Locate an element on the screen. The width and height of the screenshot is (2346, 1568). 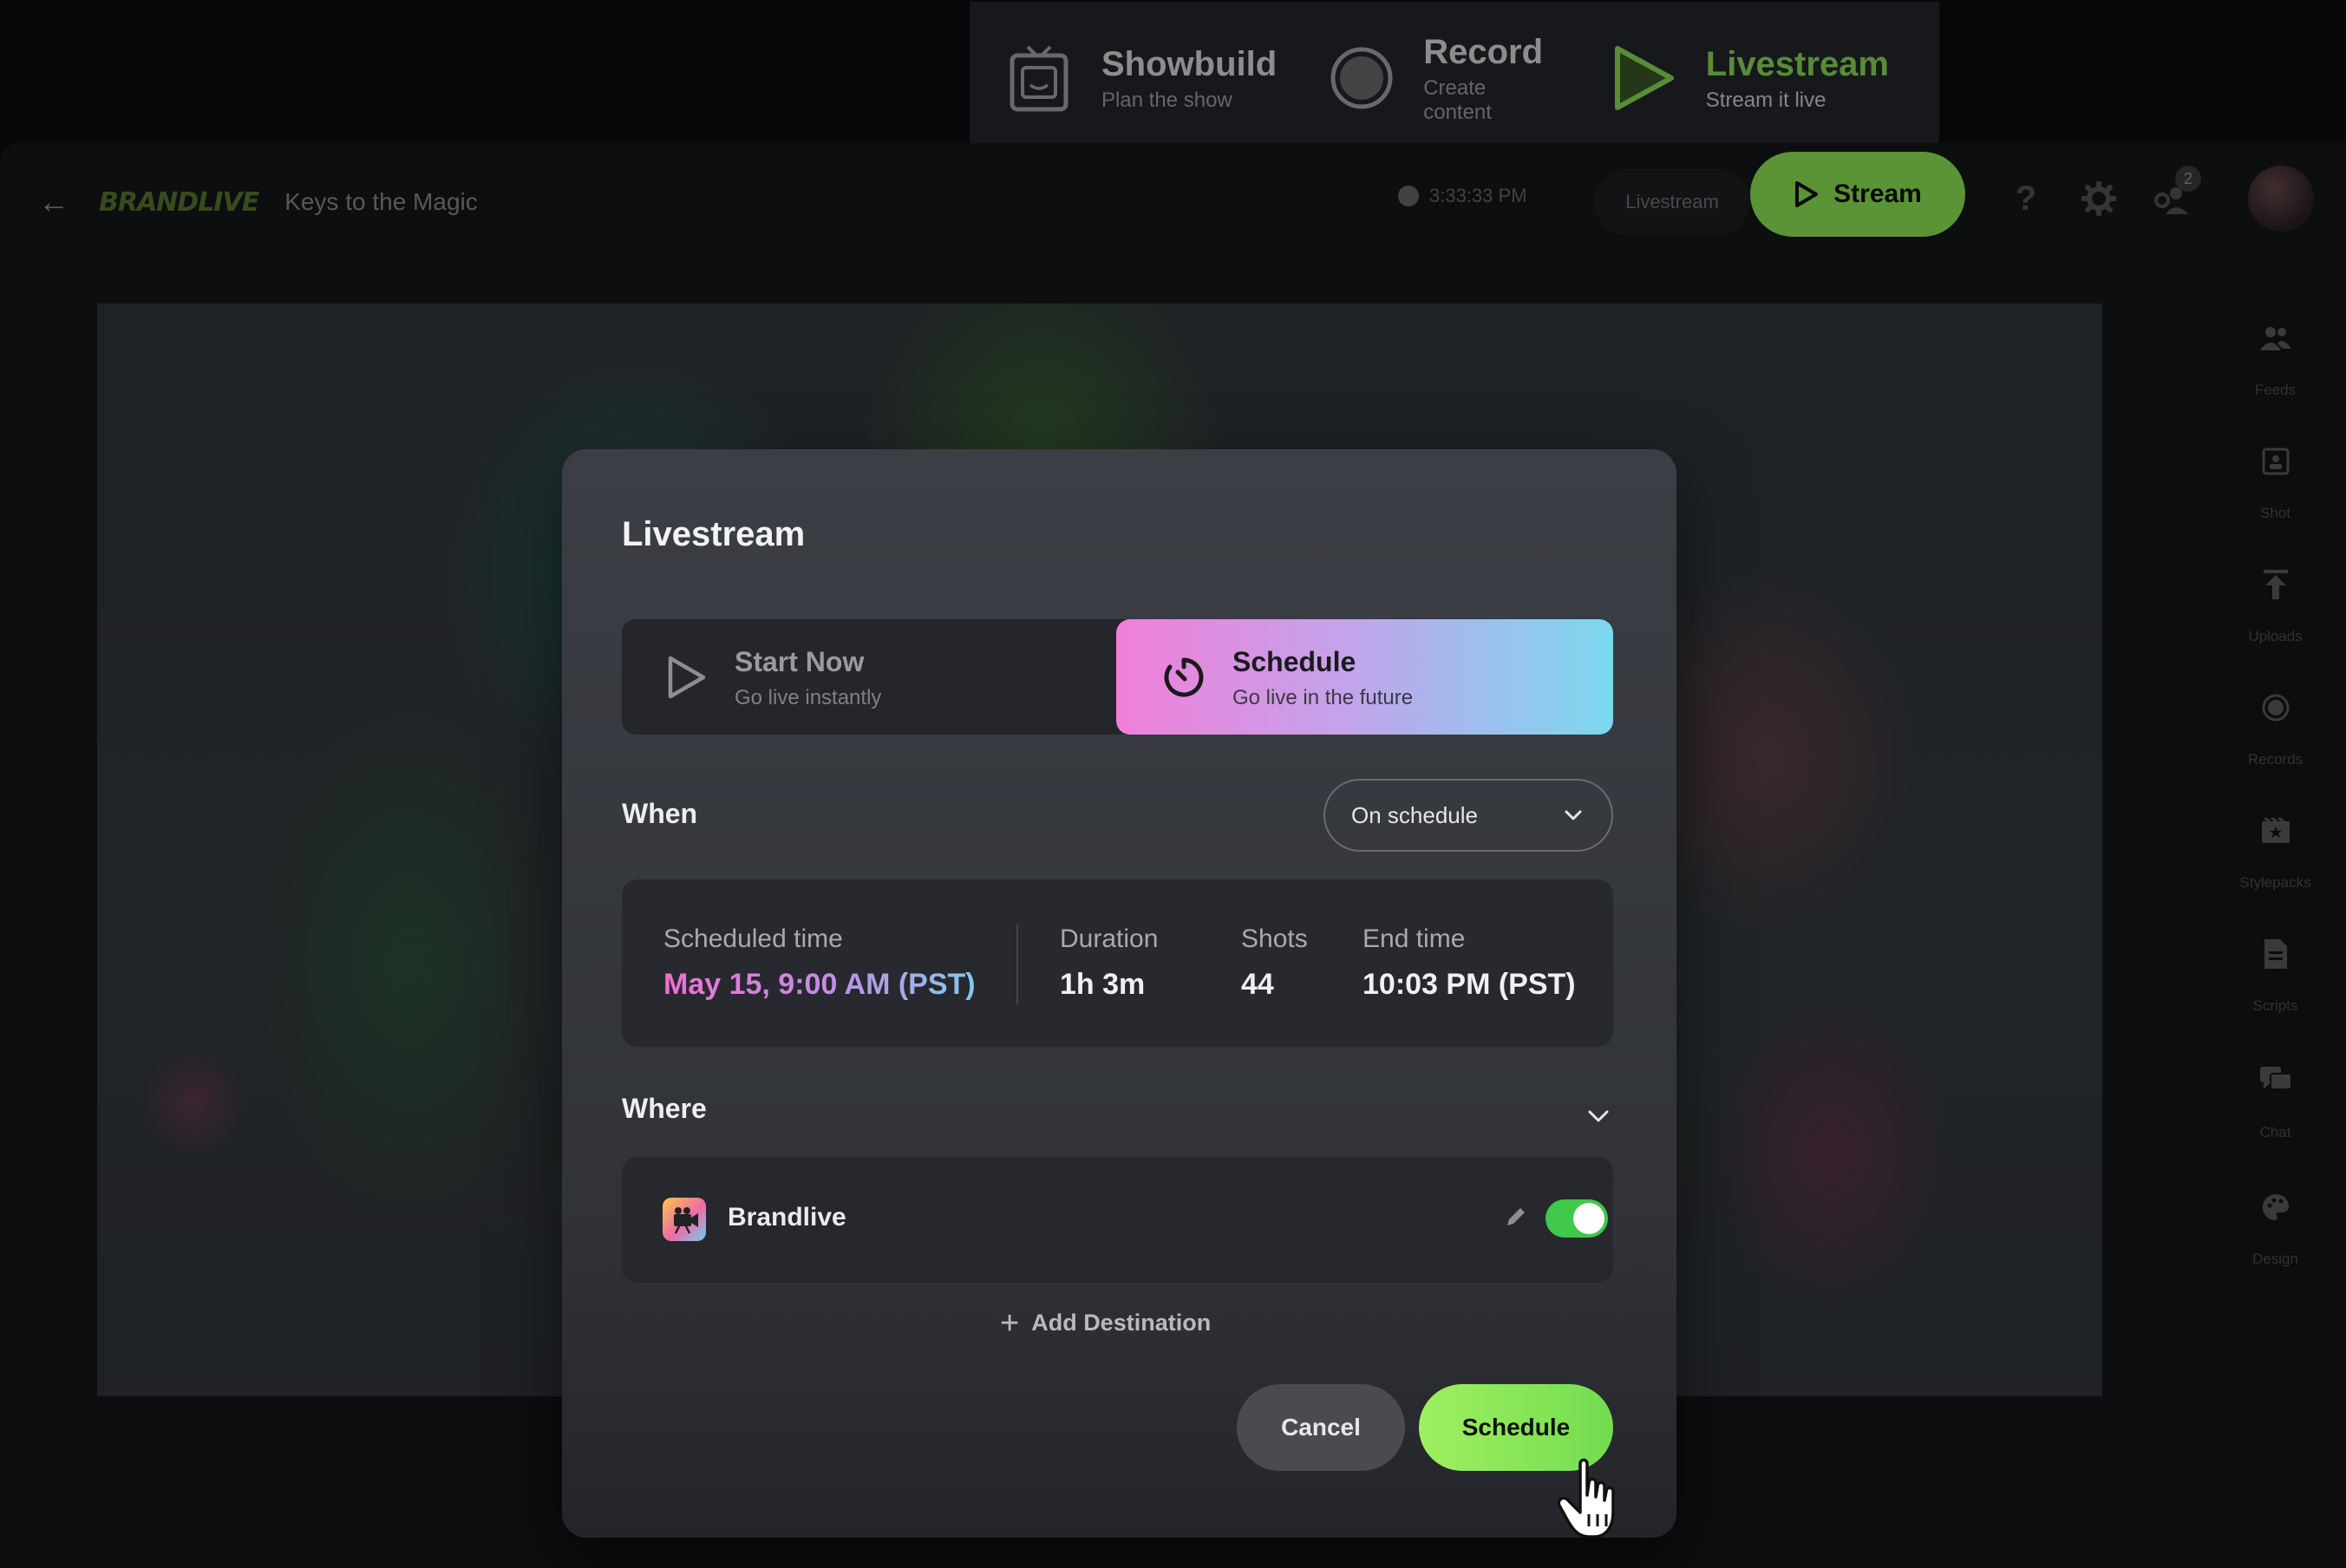
scheduled-time-label: Scheduled time is located at coordinates (753, 938).